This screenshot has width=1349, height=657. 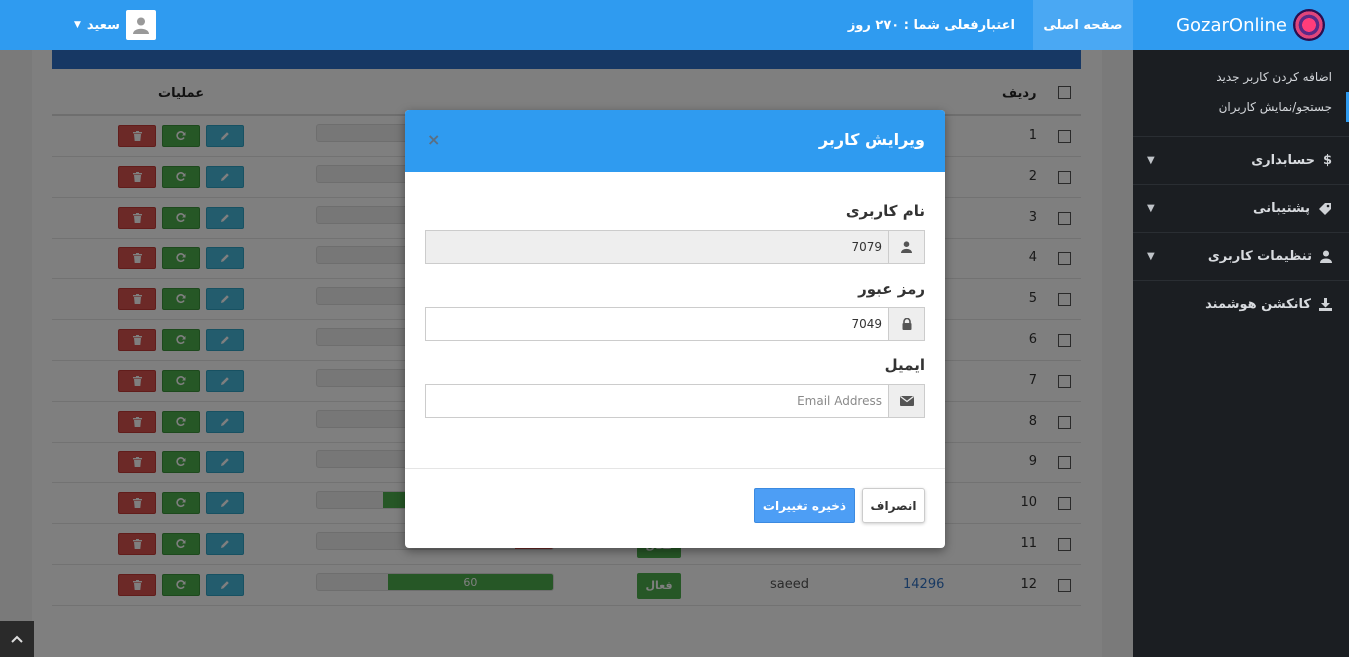 What do you see at coordinates (1325, 208) in the screenshot?
I see `tag-icon` at bounding box center [1325, 208].